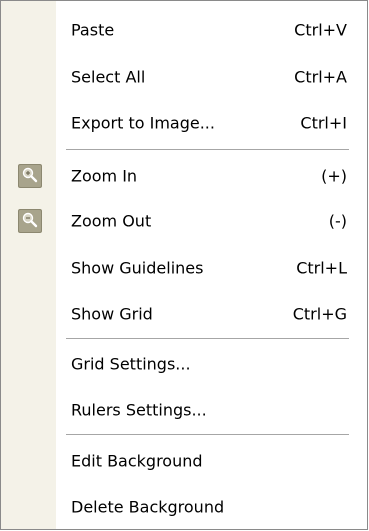 This screenshot has width=369, height=531. Describe the element at coordinates (337, 220) in the screenshot. I see `menu-item-shortcut: (-)` at that location.